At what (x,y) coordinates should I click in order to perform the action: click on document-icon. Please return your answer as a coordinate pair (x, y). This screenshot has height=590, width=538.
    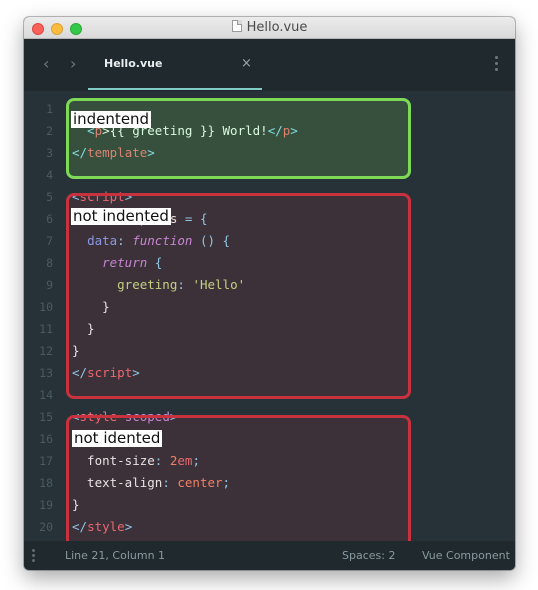
    Looking at the image, I should click on (236, 26).